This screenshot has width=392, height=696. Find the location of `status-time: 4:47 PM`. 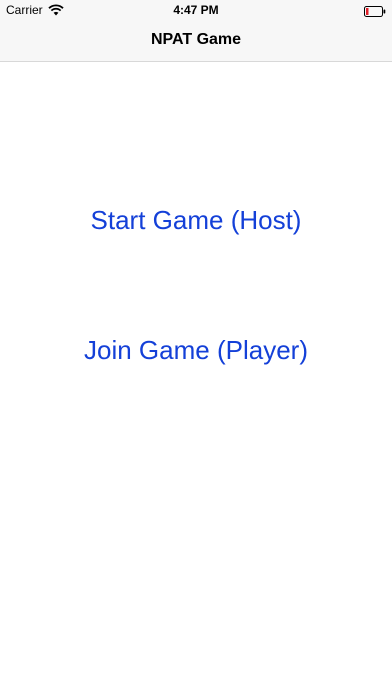

status-time: 4:47 PM is located at coordinates (196, 10).